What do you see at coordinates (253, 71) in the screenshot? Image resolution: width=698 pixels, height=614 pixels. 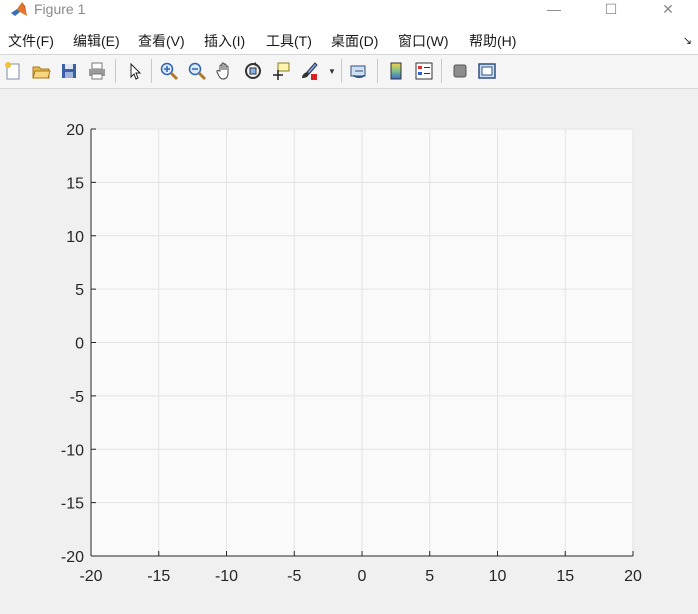 I see `rotate-3d-icon` at bounding box center [253, 71].